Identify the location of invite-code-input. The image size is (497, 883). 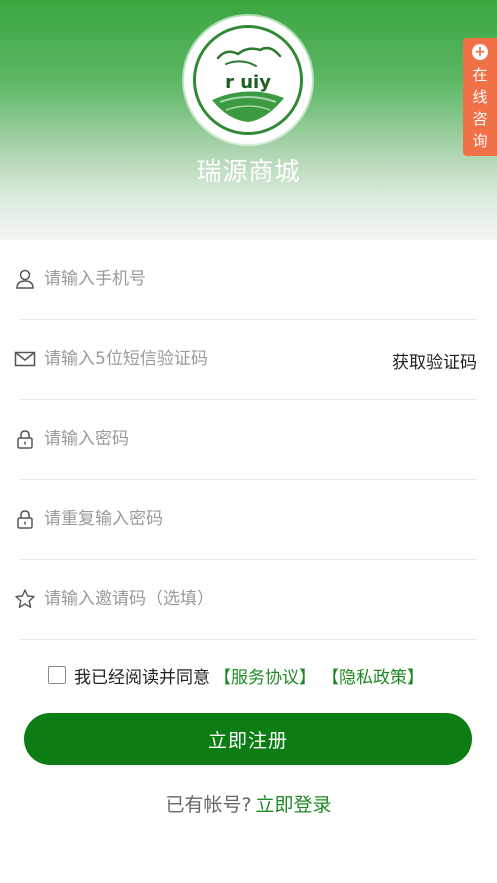
(194, 599).